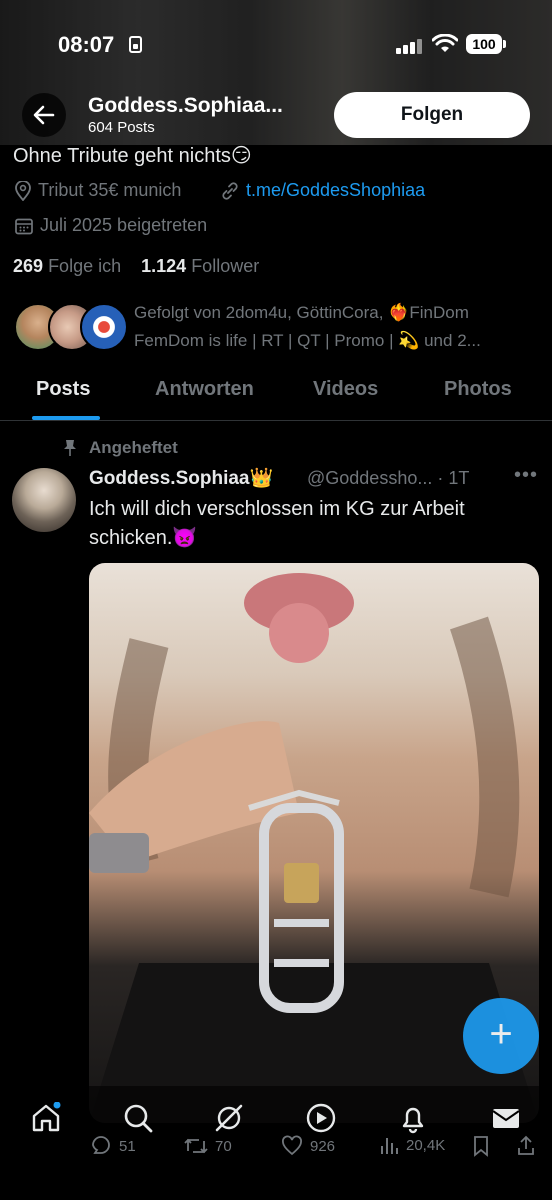 This screenshot has width=552, height=1200. What do you see at coordinates (196, 1146) in the screenshot?
I see `retweet-icon` at bounding box center [196, 1146].